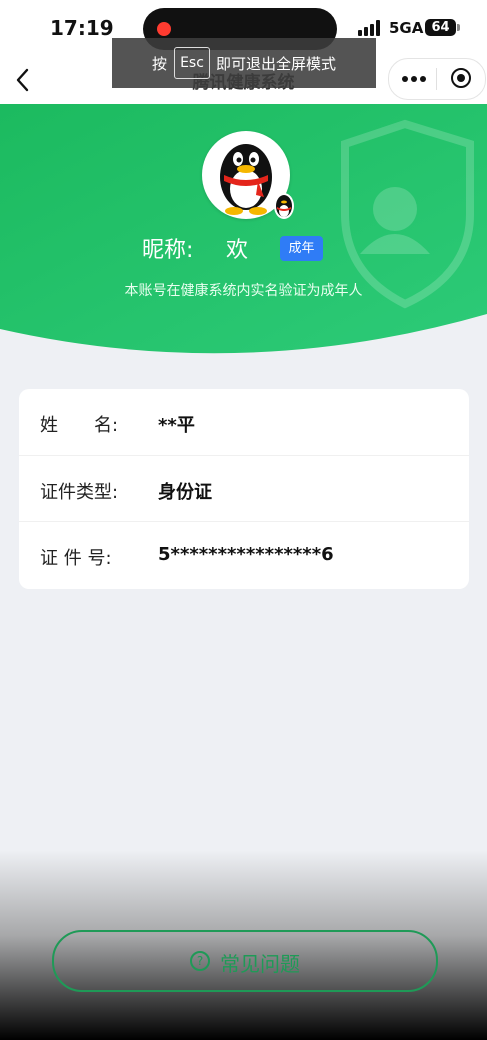 This screenshot has height=1040, width=487. What do you see at coordinates (243, 291) in the screenshot?
I see `verification-note: 本账号在健康系统内实名验证为成年人` at bounding box center [243, 291].